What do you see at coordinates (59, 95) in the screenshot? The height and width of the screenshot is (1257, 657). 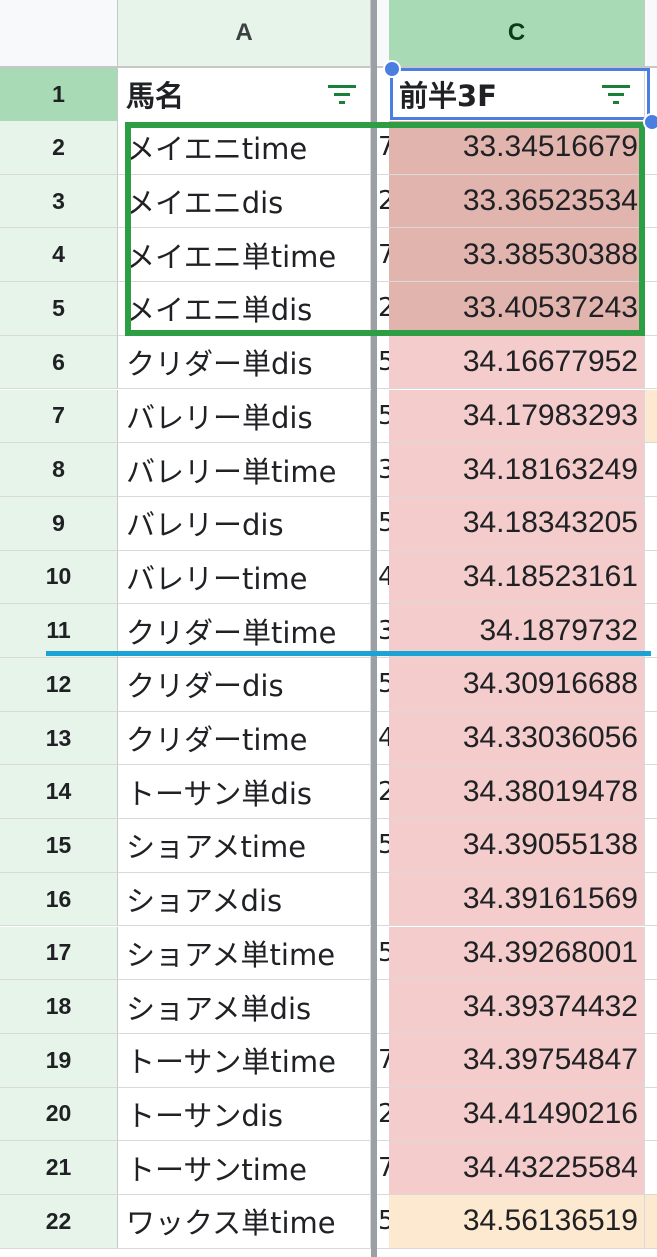 I see `row-number: 1` at bounding box center [59, 95].